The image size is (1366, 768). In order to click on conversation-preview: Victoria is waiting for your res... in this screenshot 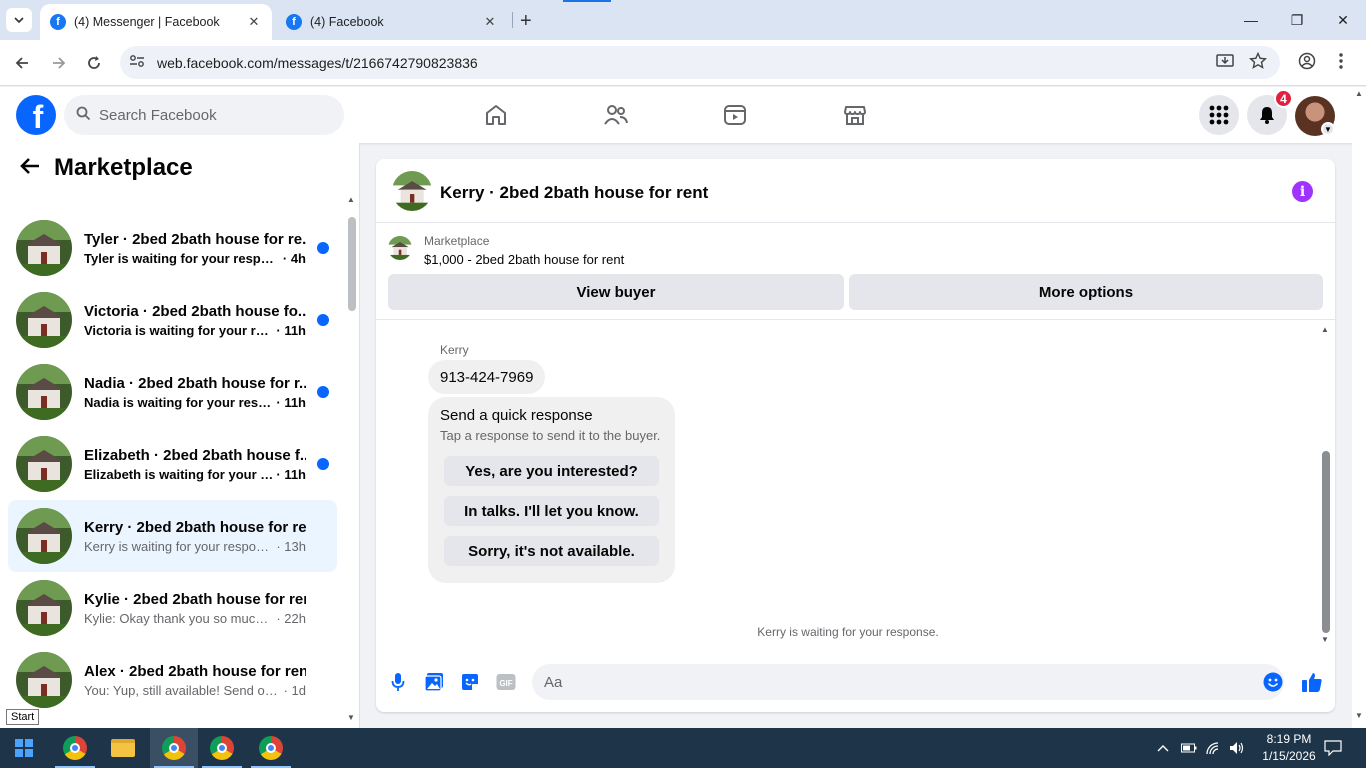, I will do `click(179, 330)`.